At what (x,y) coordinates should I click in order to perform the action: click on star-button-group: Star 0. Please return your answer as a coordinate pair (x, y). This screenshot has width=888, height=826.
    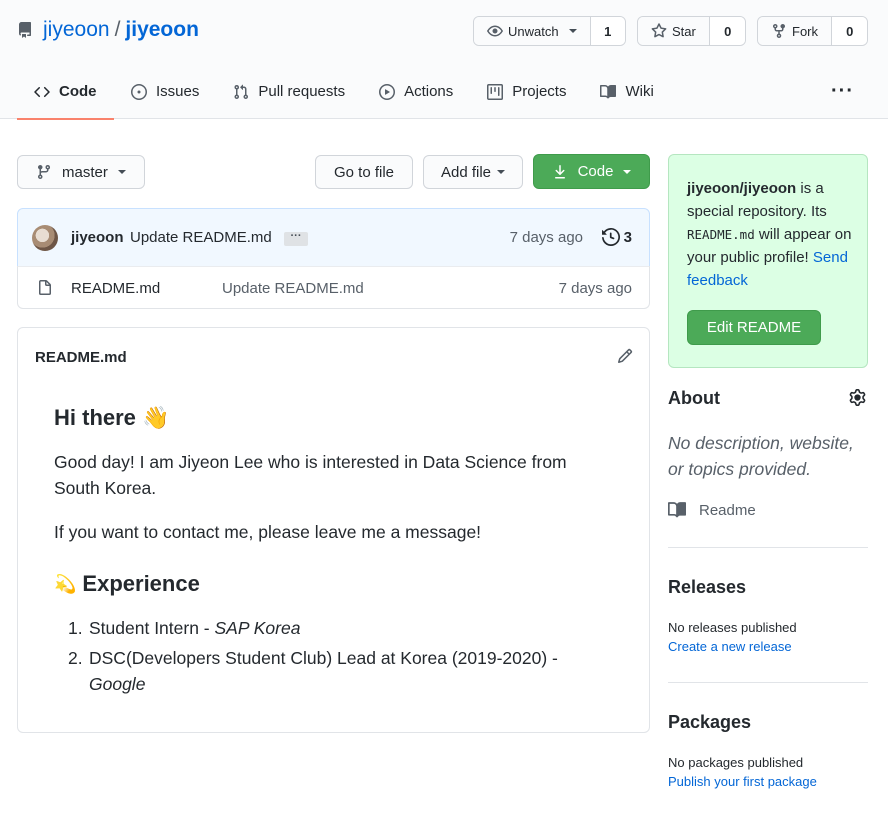
    Looking at the image, I should click on (691, 31).